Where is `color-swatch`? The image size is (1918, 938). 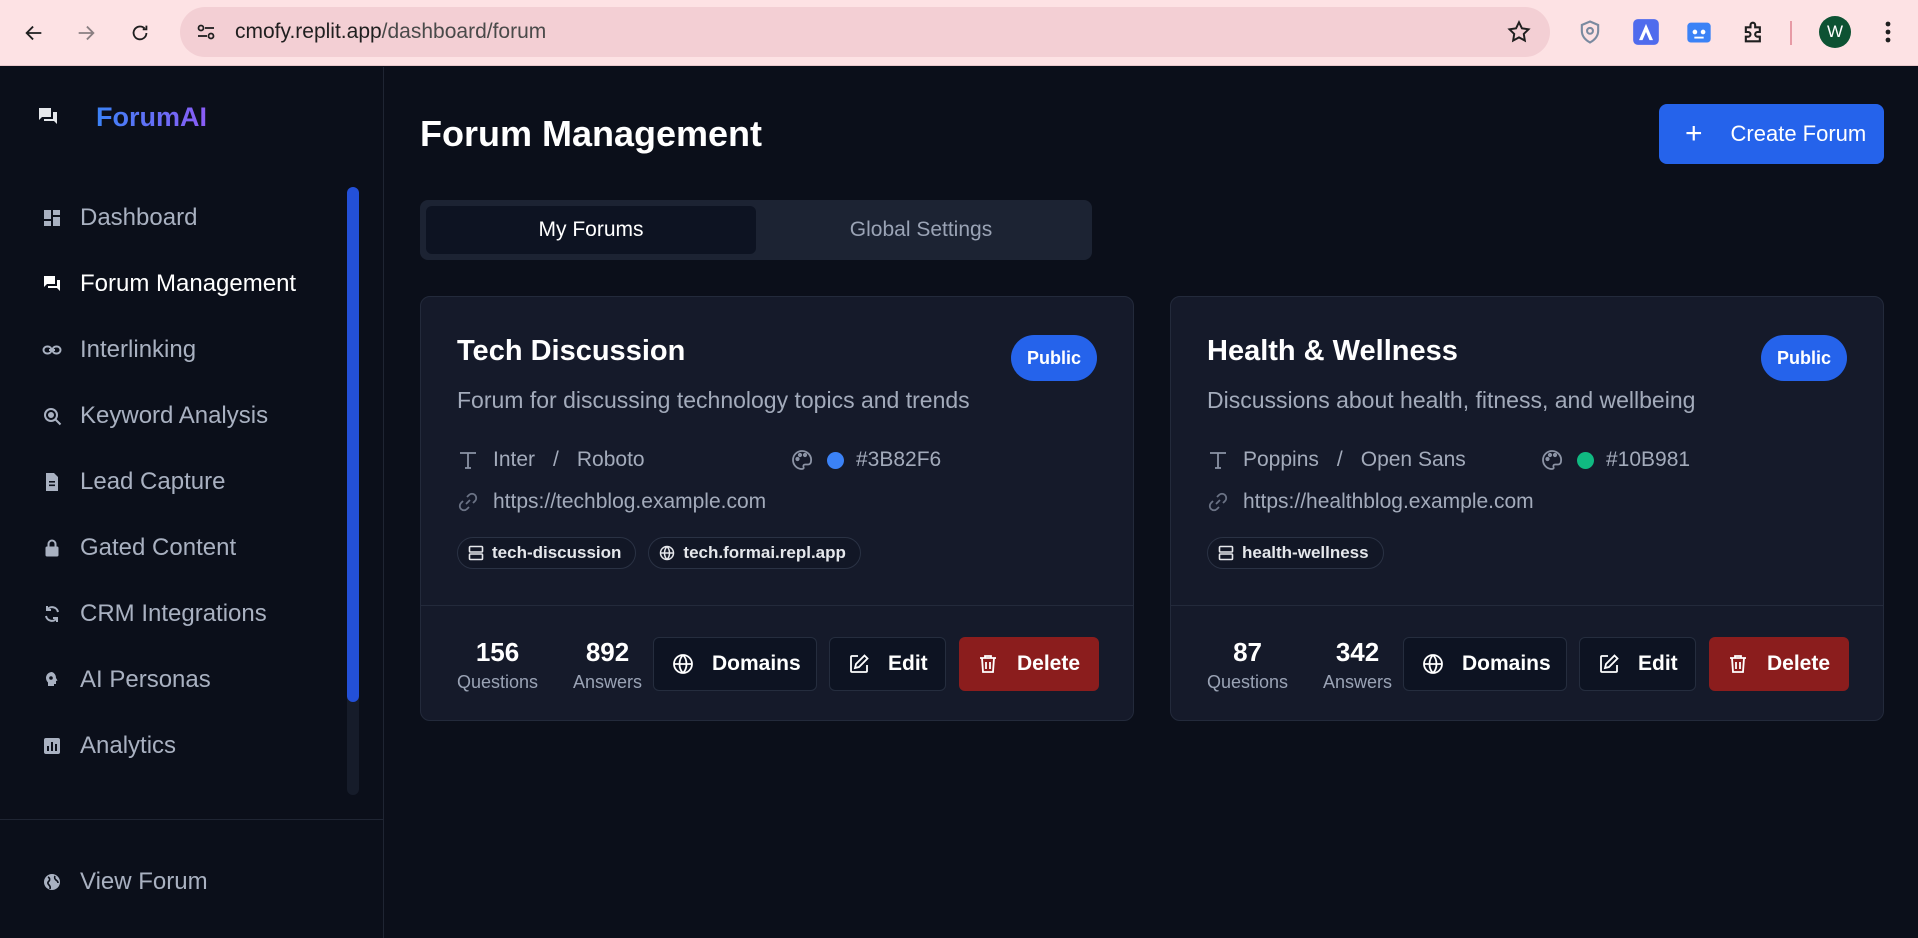
color-swatch is located at coordinates (1585, 460).